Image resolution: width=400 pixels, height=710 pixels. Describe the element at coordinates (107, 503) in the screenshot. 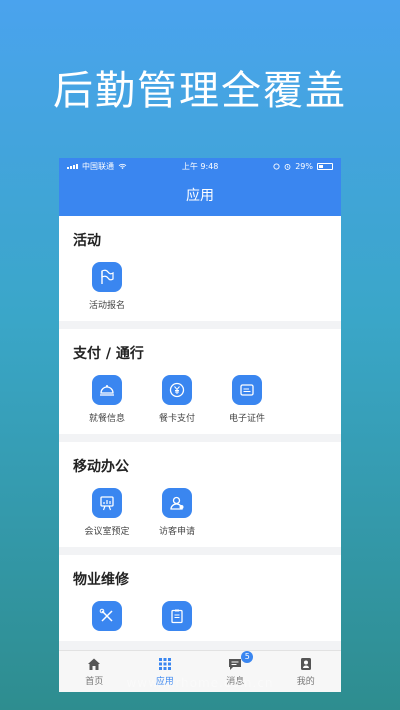

I see `presentation-board-icon` at that location.